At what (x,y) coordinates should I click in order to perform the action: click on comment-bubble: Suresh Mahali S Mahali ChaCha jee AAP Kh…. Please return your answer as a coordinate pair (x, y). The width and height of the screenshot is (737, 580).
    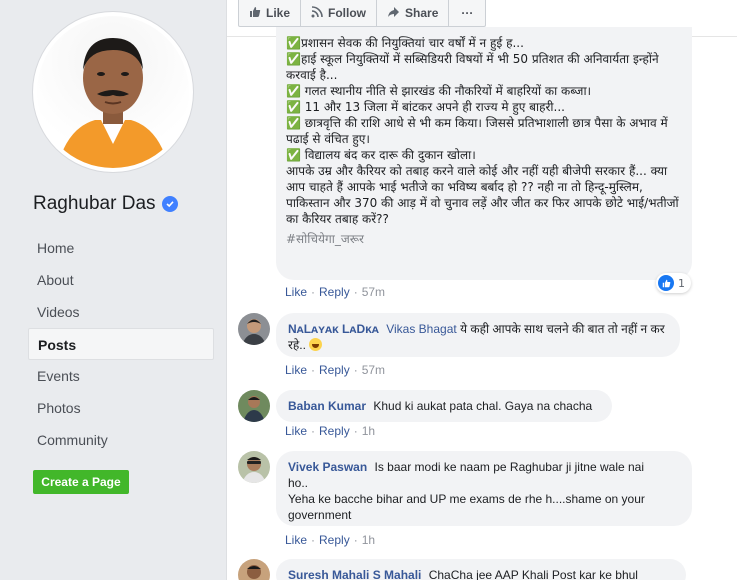
    Looking at the image, I should click on (481, 569).